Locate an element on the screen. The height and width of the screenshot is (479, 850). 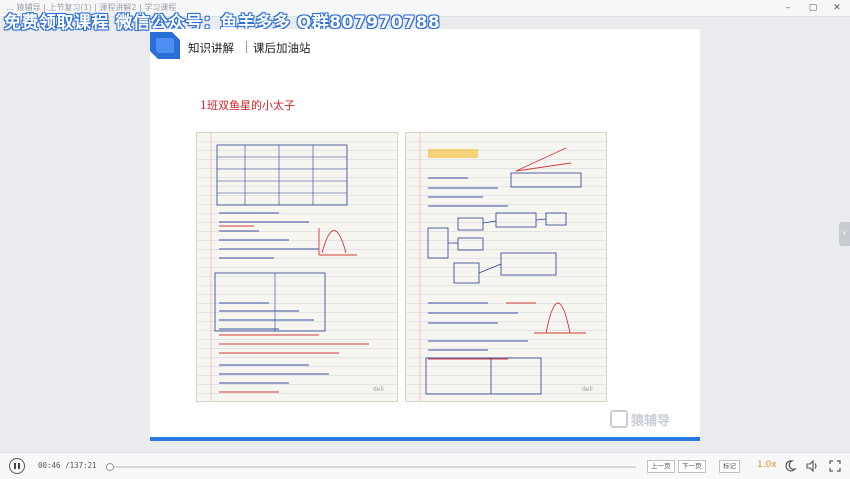
prev-page-button: 上一页 is located at coordinates (661, 466).